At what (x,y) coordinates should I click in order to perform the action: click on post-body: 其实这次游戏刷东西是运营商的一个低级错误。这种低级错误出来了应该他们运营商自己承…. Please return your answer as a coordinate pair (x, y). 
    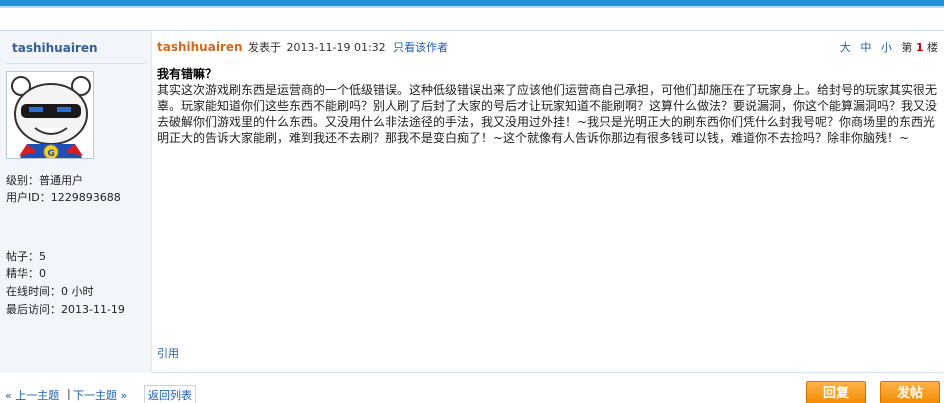
    Looking at the image, I should click on (547, 114).